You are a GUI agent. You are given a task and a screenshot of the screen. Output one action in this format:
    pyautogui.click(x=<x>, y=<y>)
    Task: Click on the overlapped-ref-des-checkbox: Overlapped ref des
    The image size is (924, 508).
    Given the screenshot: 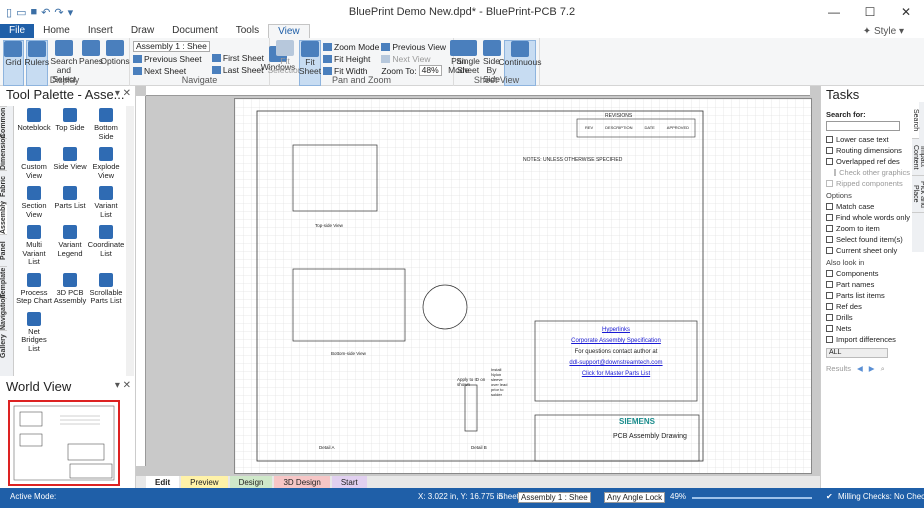 What is the action you would take?
    pyautogui.click(x=868, y=161)
    